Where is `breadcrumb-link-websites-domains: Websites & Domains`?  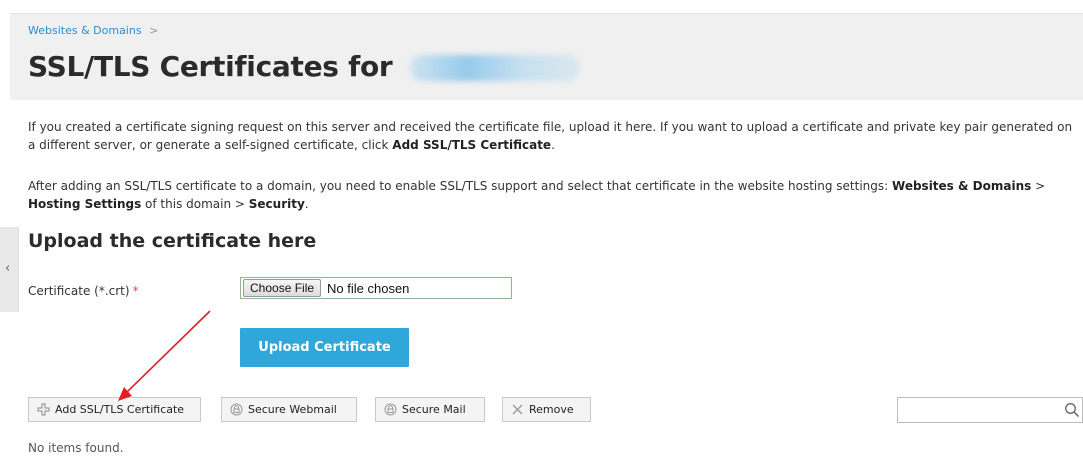
breadcrumb-link-websites-domains: Websites & Domains is located at coordinates (85, 30).